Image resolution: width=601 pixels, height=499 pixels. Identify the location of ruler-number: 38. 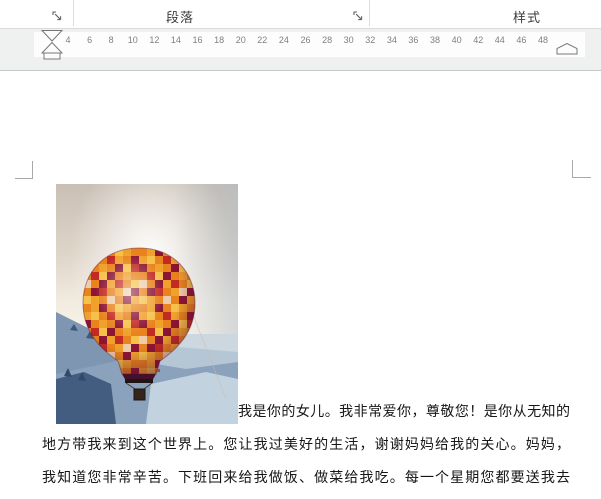
(435, 40).